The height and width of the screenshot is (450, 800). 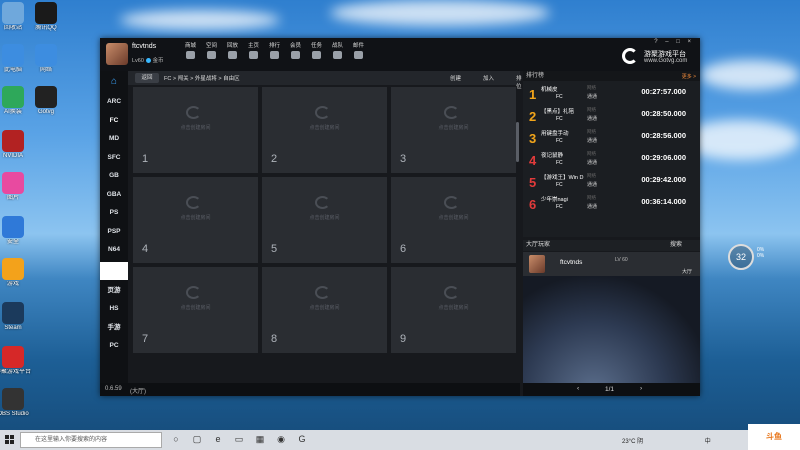 What do you see at coordinates (571, 262) in the screenshot?
I see `player-name: ftcvtnds` at bounding box center [571, 262].